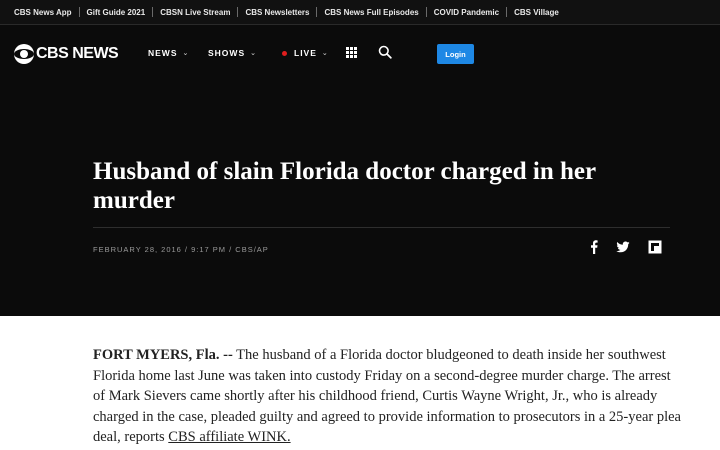 The width and height of the screenshot is (720, 450). What do you see at coordinates (195, 12) in the screenshot?
I see `topbar-link-cbsn-live: CBSN Live Stream` at bounding box center [195, 12].